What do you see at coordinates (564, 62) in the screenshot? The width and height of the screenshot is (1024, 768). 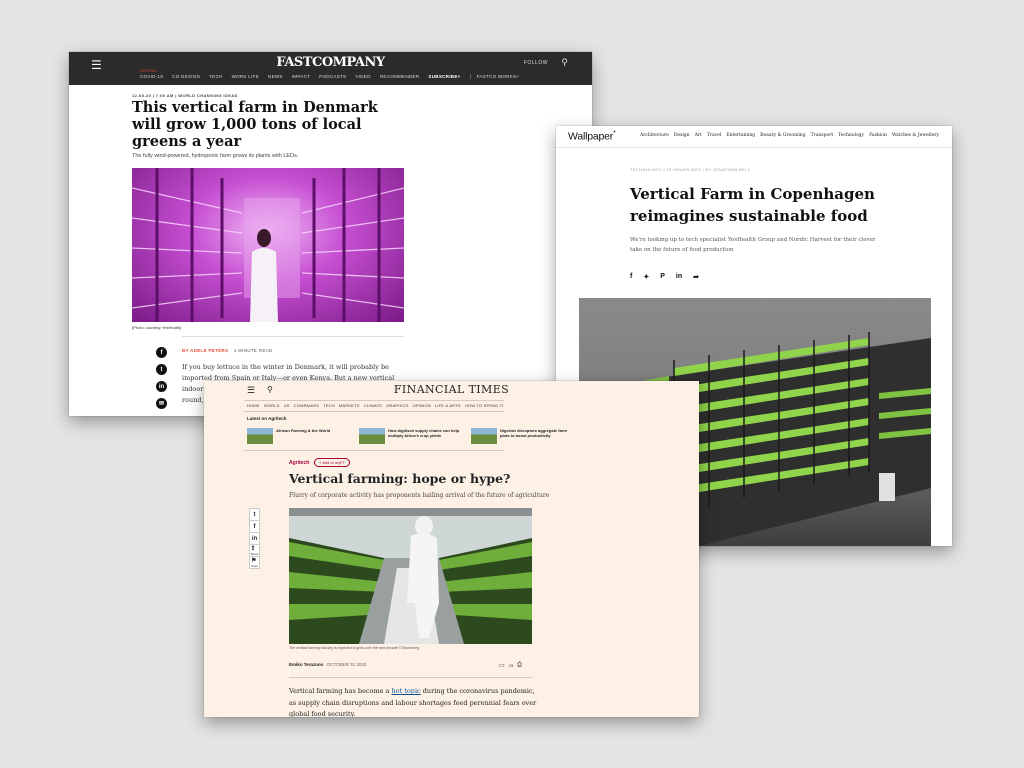 I see `search-icon: ⚲` at bounding box center [564, 62].